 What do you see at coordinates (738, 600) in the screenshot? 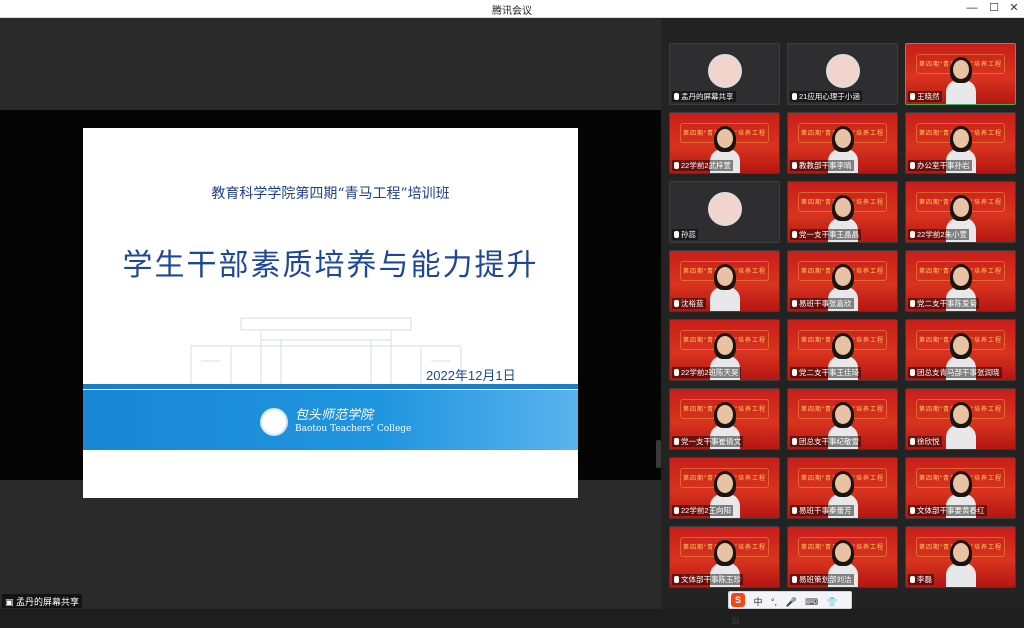
I see `sogou-logo-icon: S` at bounding box center [738, 600].